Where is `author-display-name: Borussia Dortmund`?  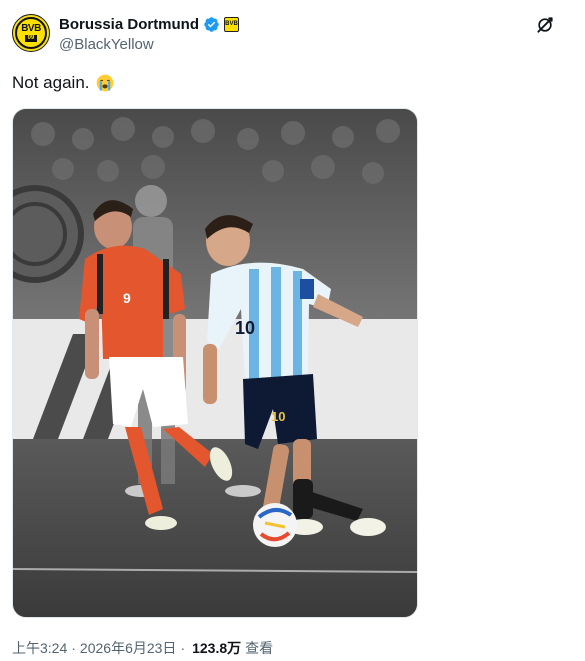 author-display-name: Borussia Dortmund is located at coordinates (129, 24).